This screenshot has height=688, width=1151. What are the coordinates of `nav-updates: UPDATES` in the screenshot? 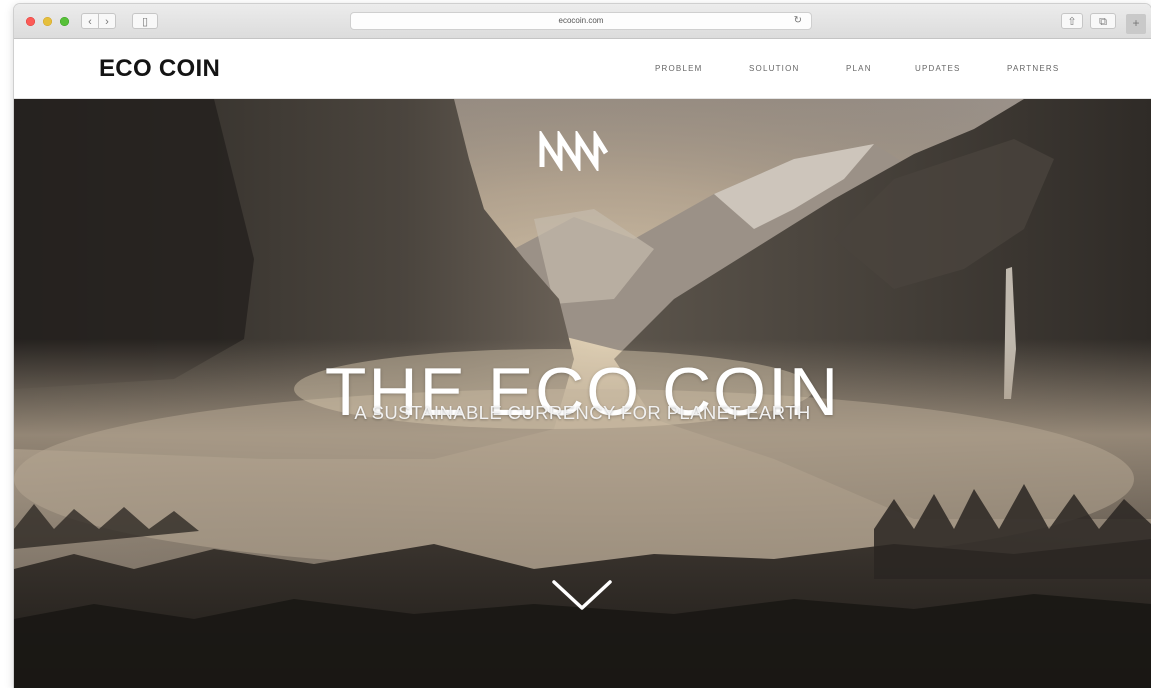 It's located at (938, 68).